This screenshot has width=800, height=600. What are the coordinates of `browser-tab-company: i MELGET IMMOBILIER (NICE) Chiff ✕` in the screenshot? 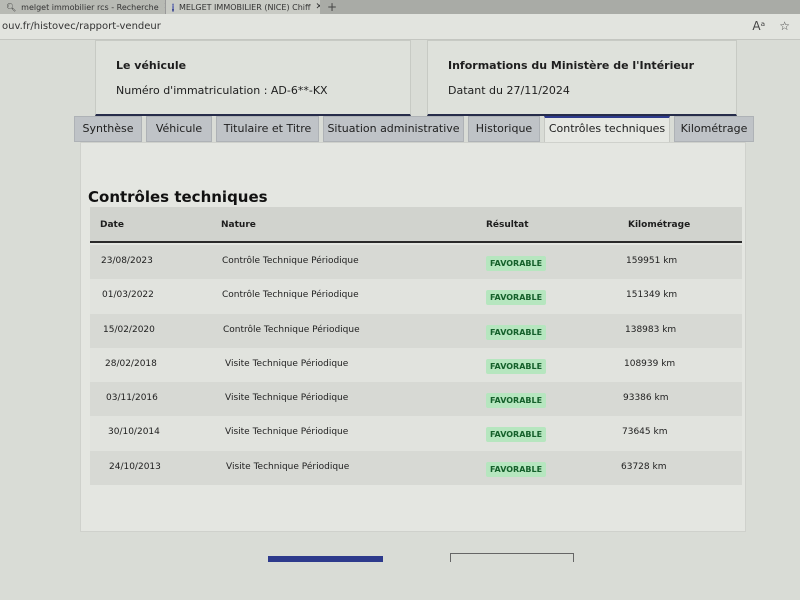 It's located at (242, 7).